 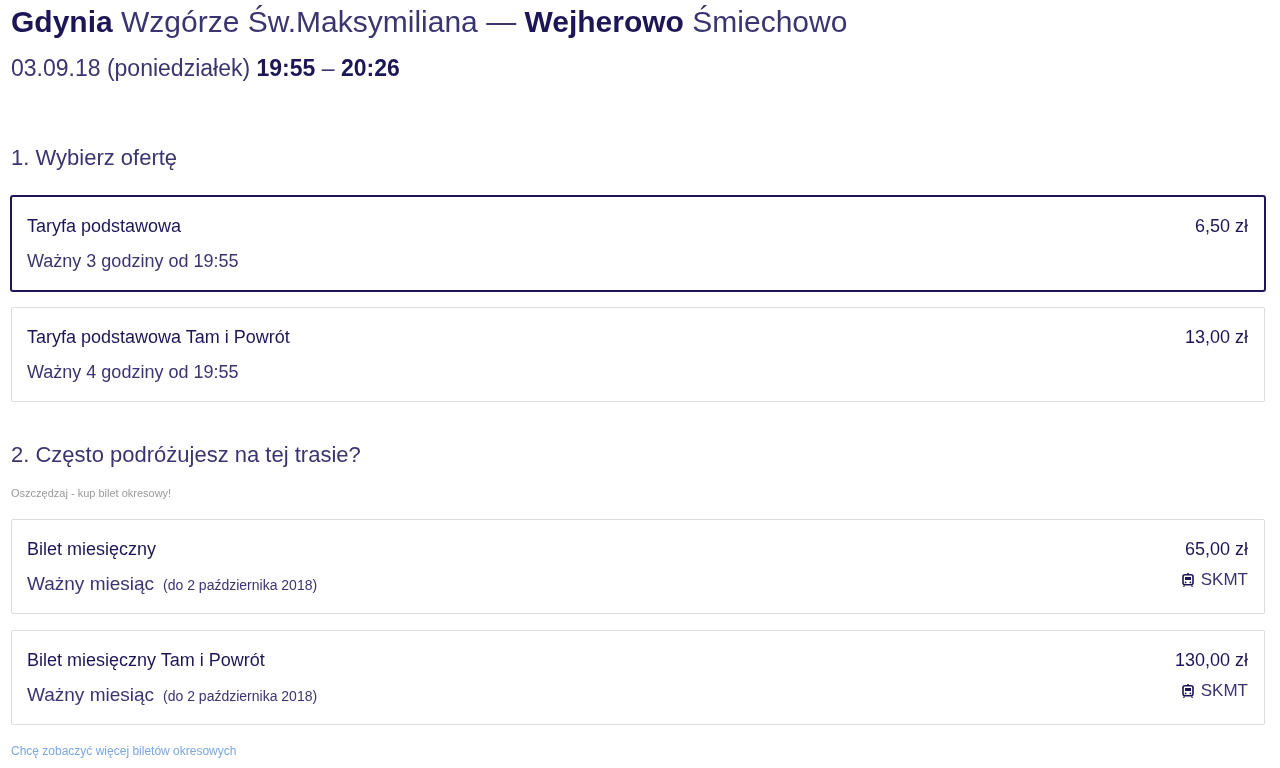 What do you see at coordinates (133, 261) in the screenshot?
I see `offer-validity: Ważny 3 godziny od 19:55` at bounding box center [133, 261].